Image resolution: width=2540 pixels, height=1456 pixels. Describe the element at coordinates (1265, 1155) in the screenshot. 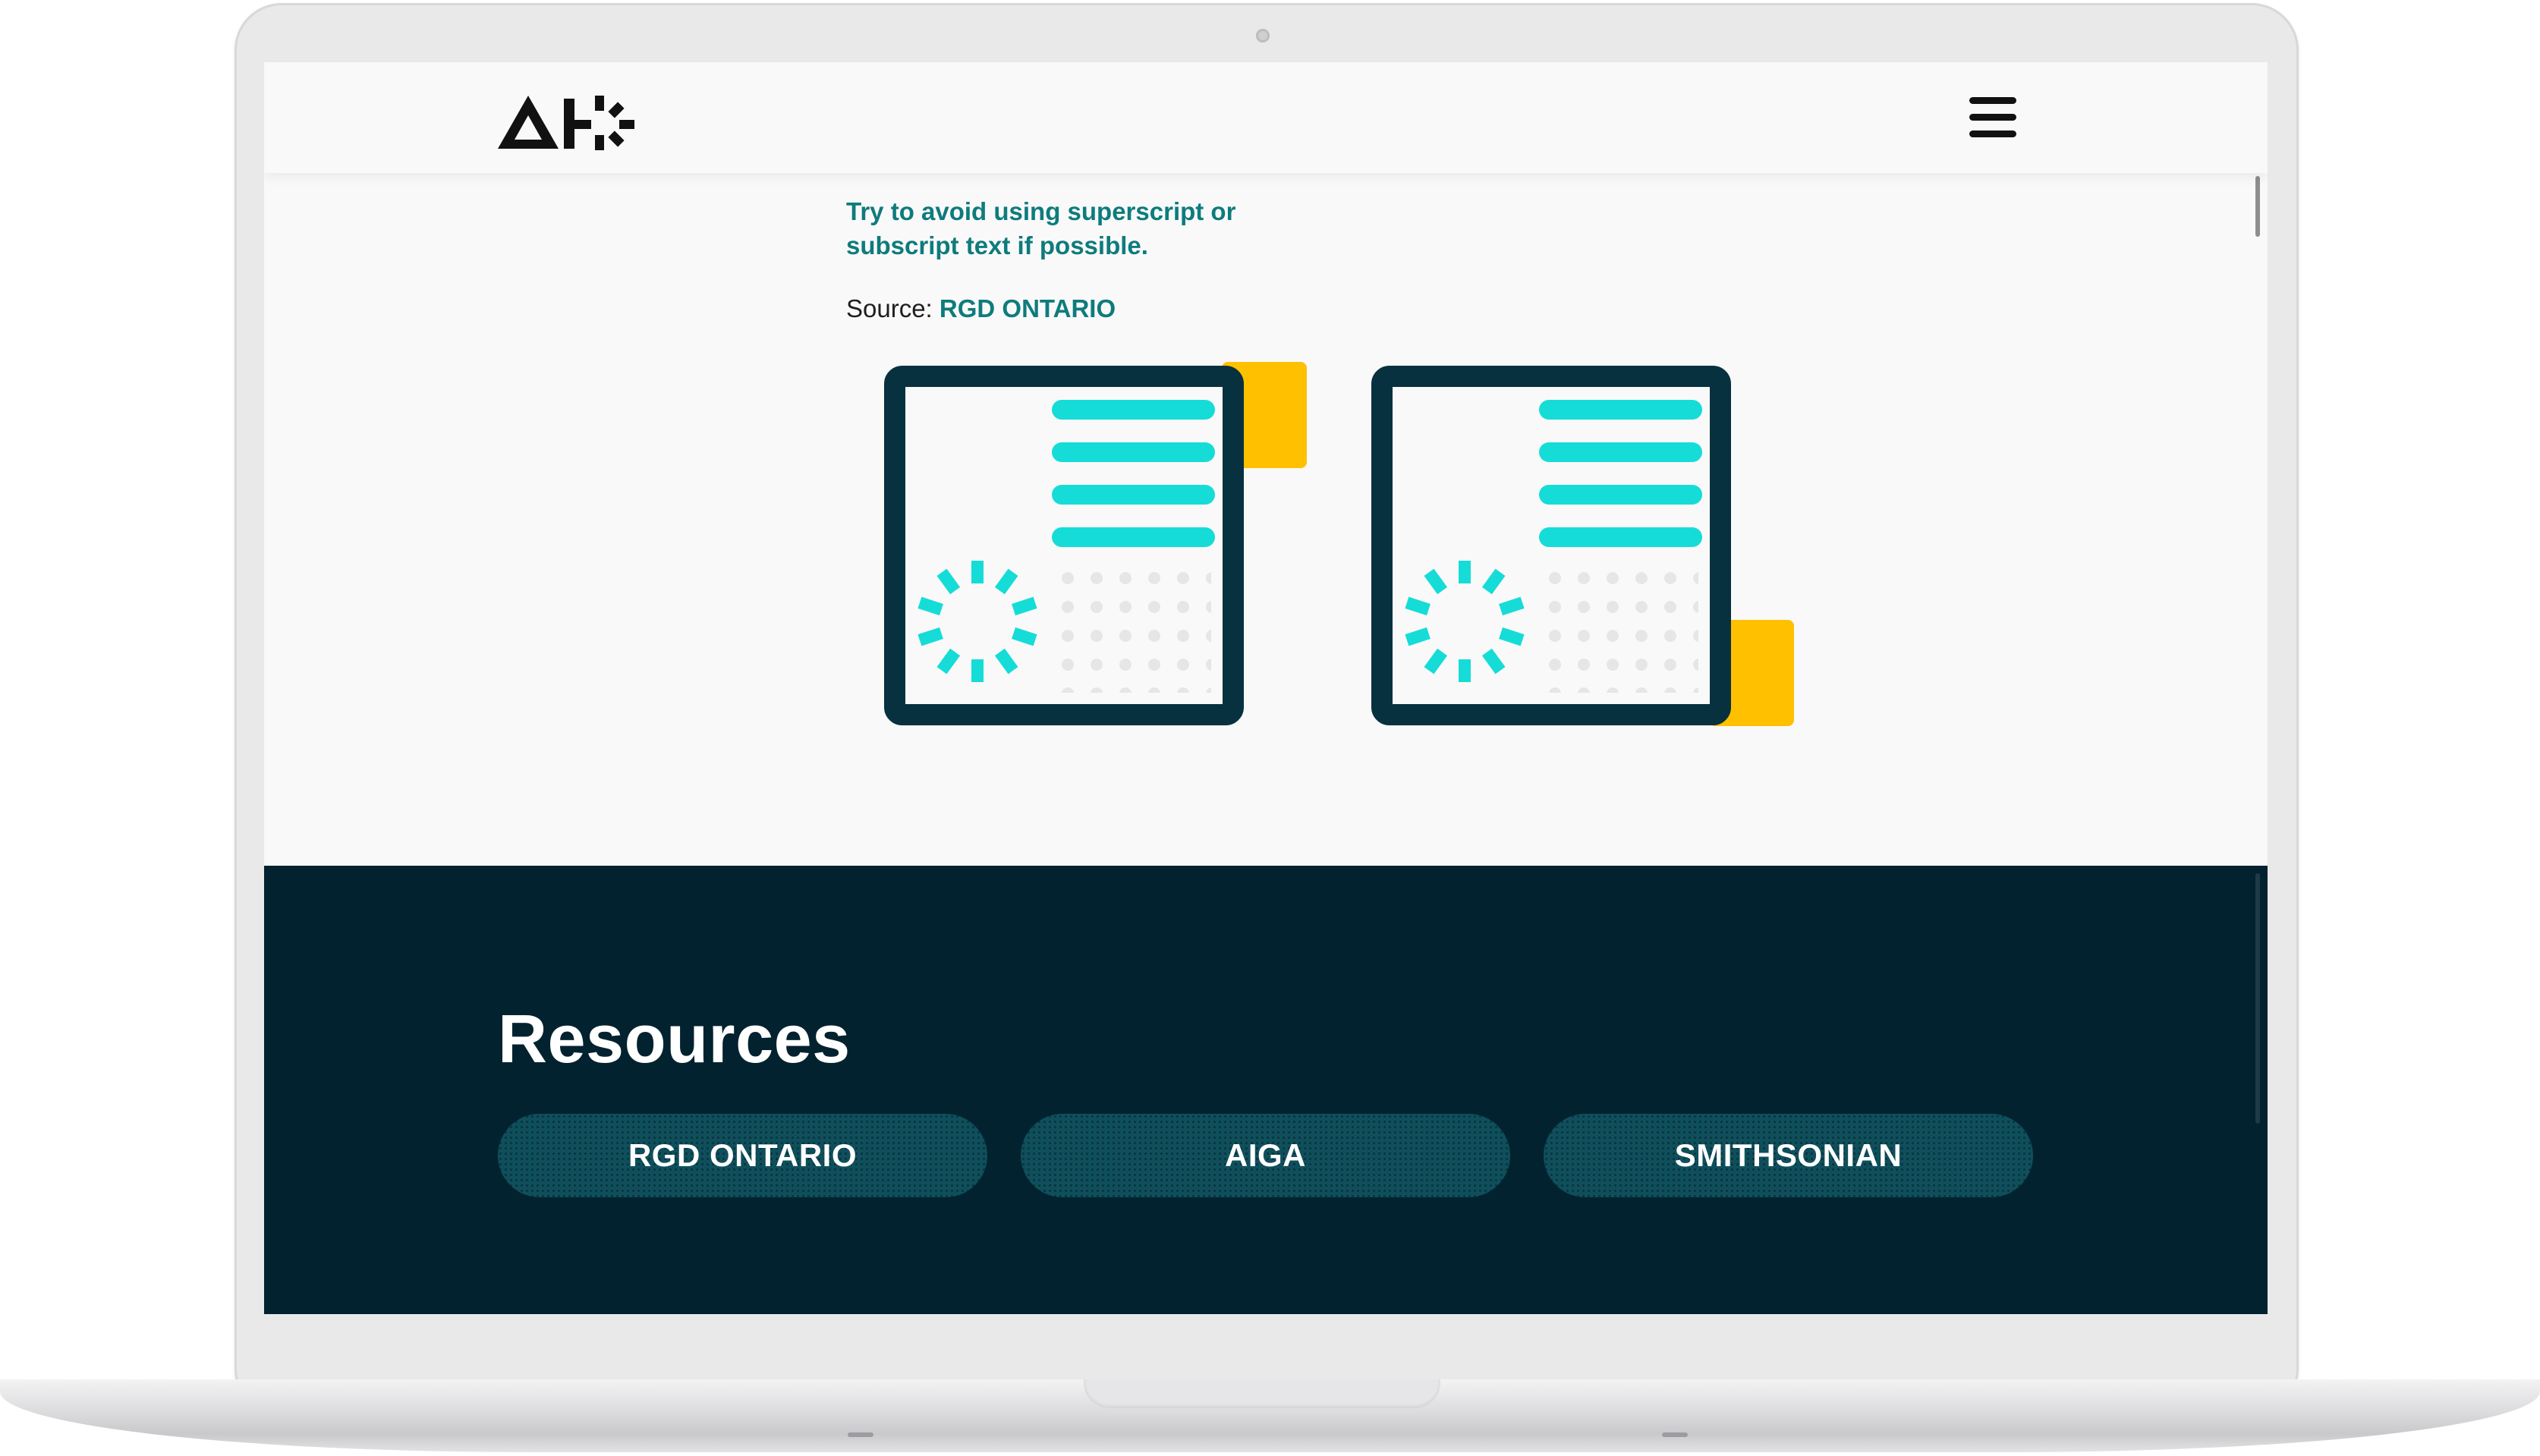

I see `resource-link-aiga: AIGA` at that location.